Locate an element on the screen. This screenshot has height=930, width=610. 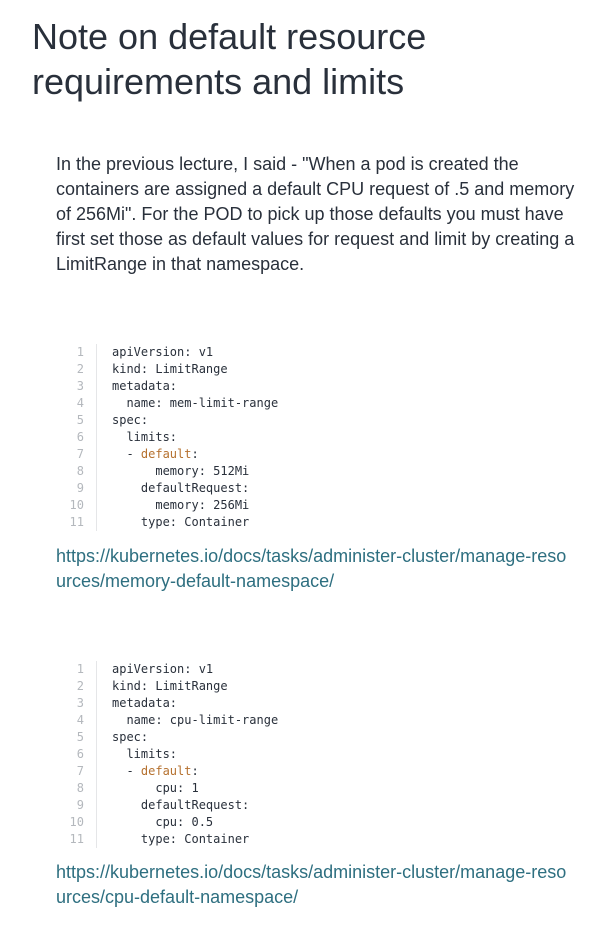
code-line: 4 name: cpu-limit-range is located at coordinates (304, 720).